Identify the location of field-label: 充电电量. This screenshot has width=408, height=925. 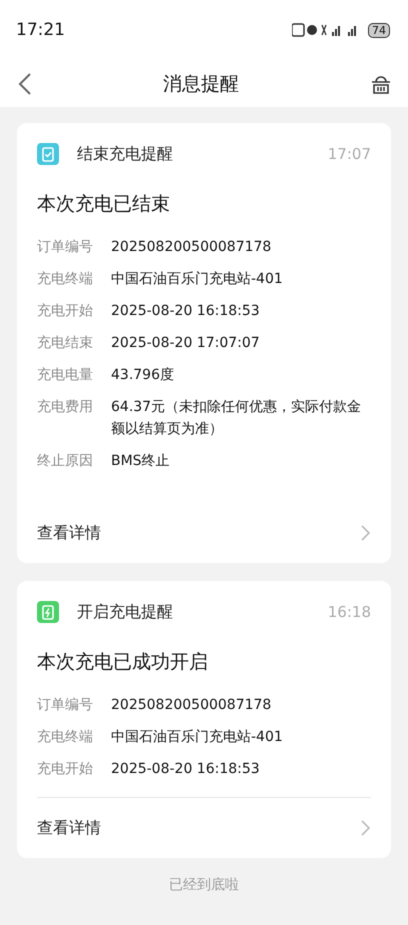
(65, 375).